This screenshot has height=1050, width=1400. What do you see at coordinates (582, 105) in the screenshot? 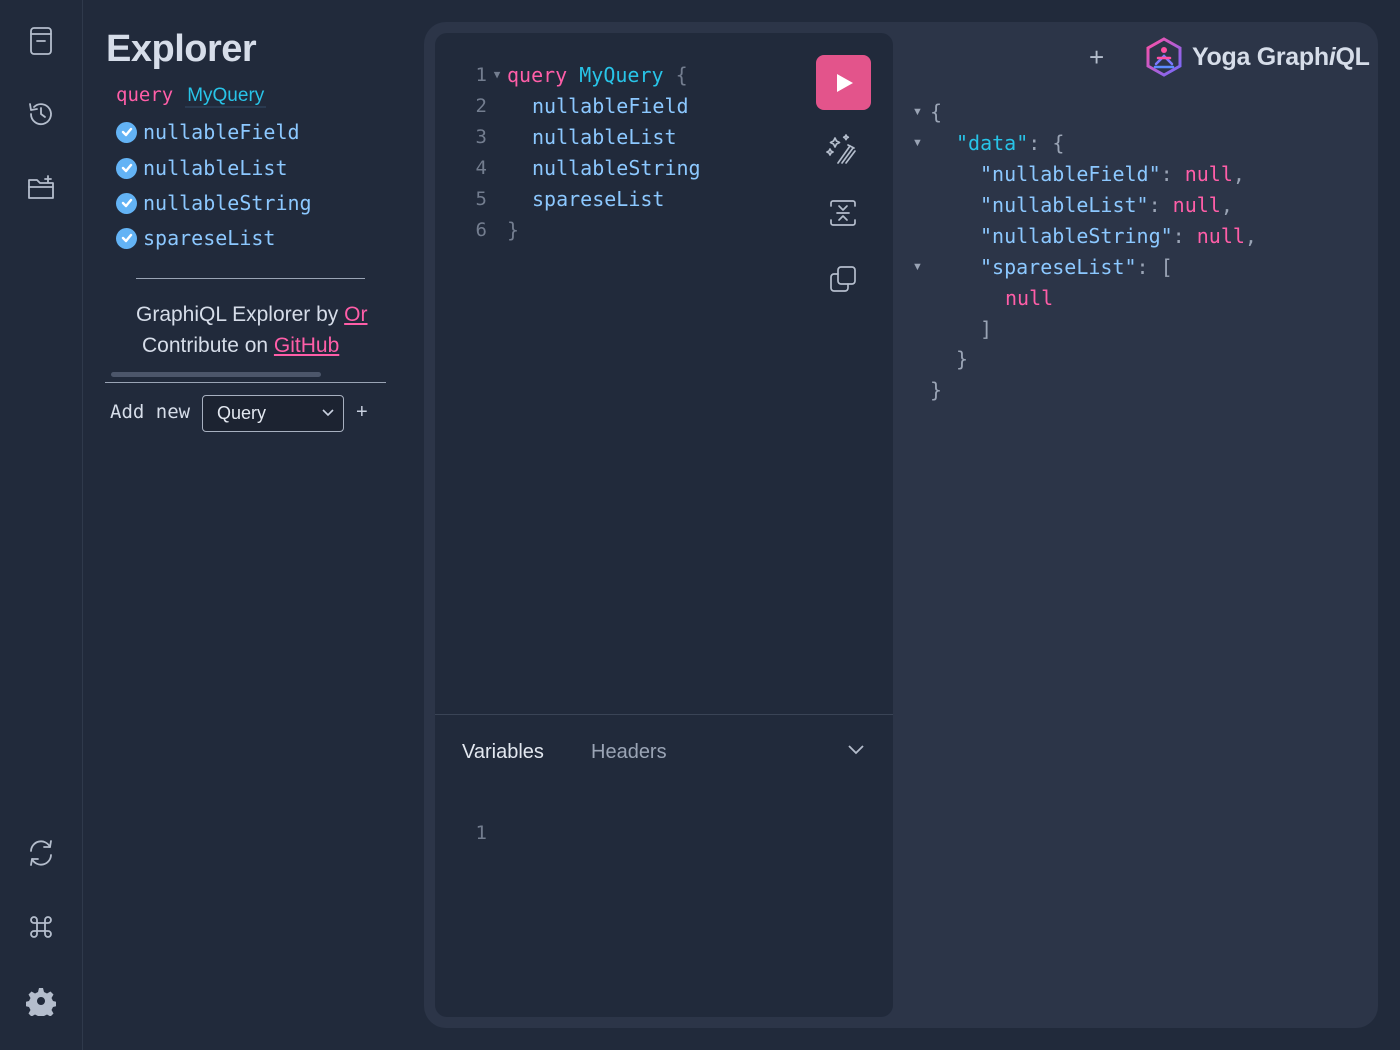
I see `code-line: 2 nullableField` at bounding box center [582, 105].